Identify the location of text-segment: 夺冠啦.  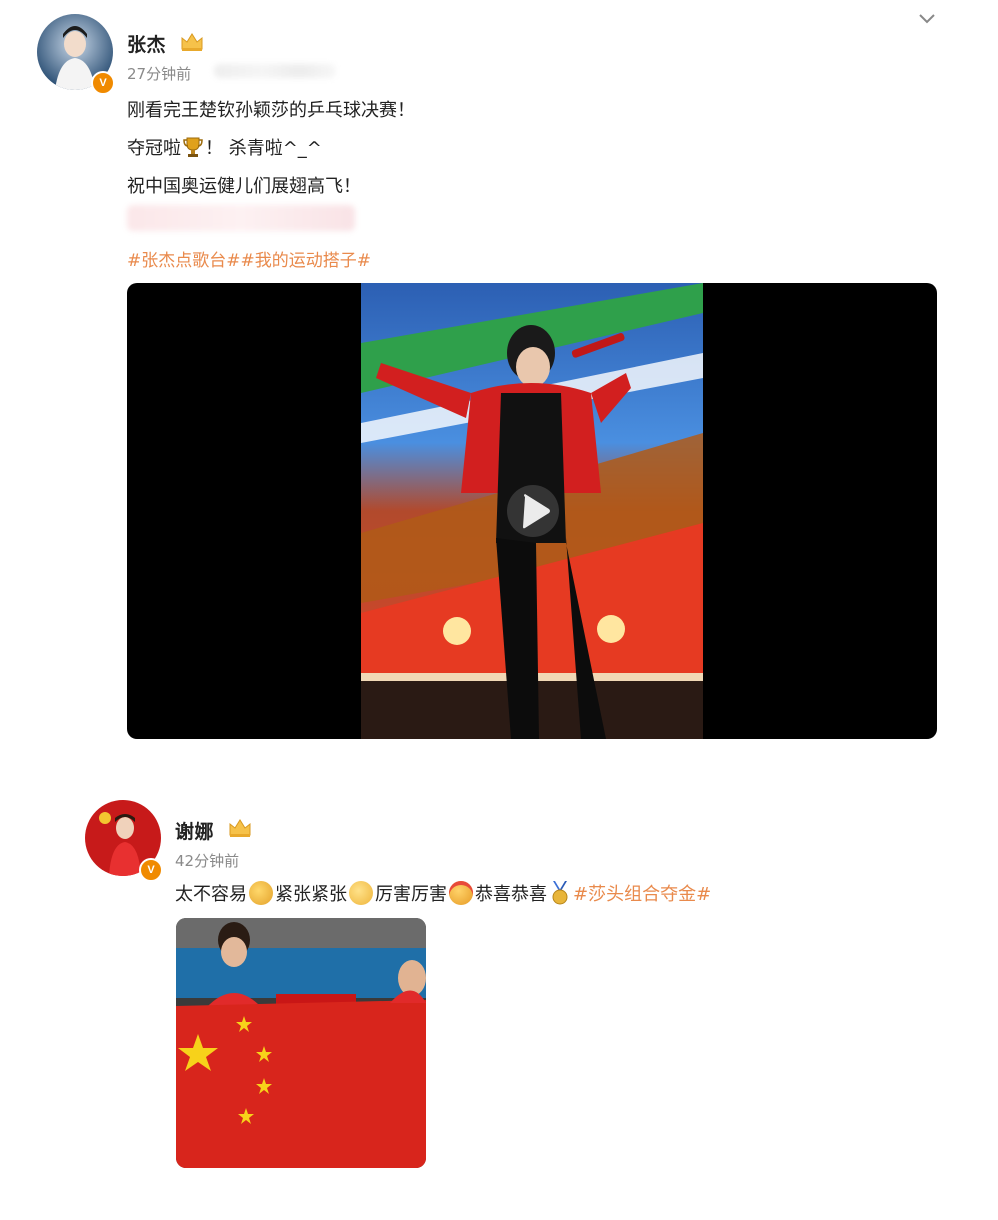
(154, 148).